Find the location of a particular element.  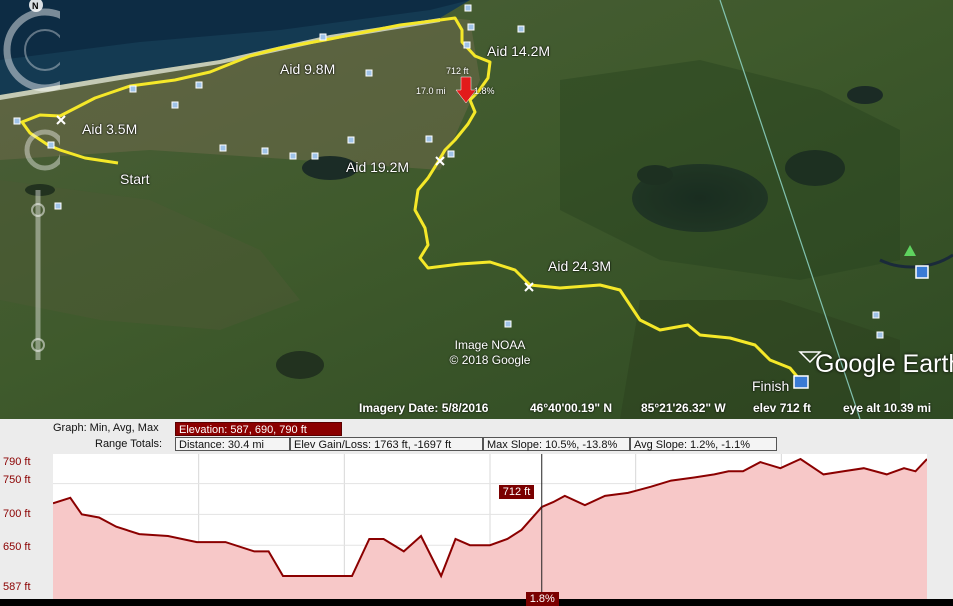

compass-icon is located at coordinates (31, 46).